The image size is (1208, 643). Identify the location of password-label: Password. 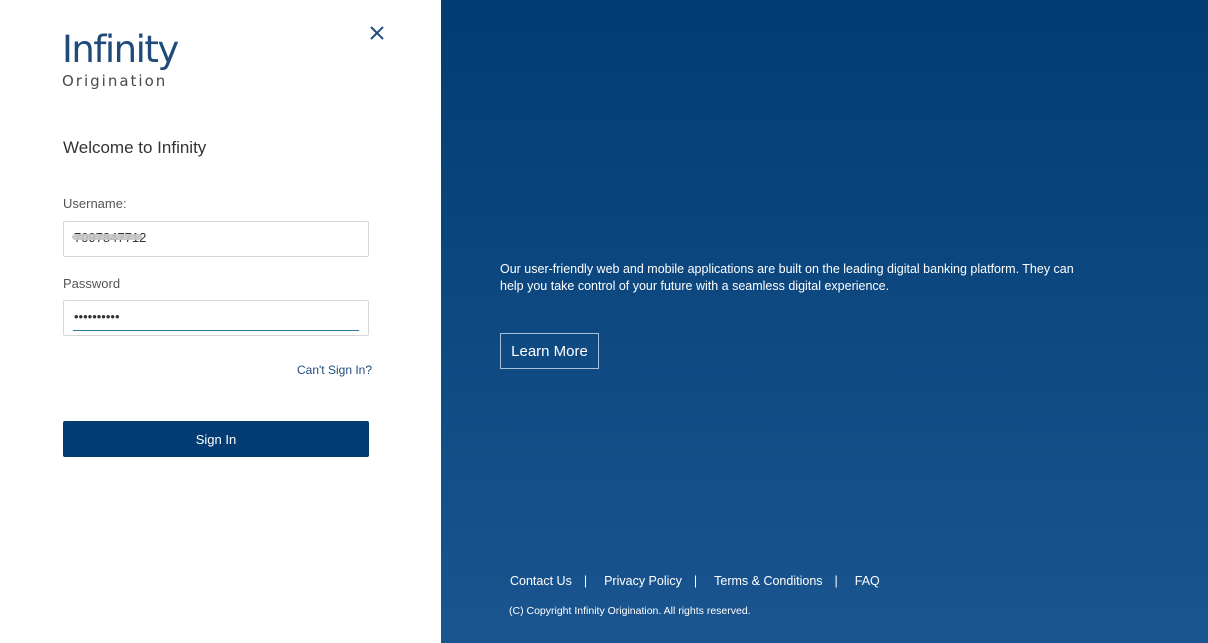
(92, 283).